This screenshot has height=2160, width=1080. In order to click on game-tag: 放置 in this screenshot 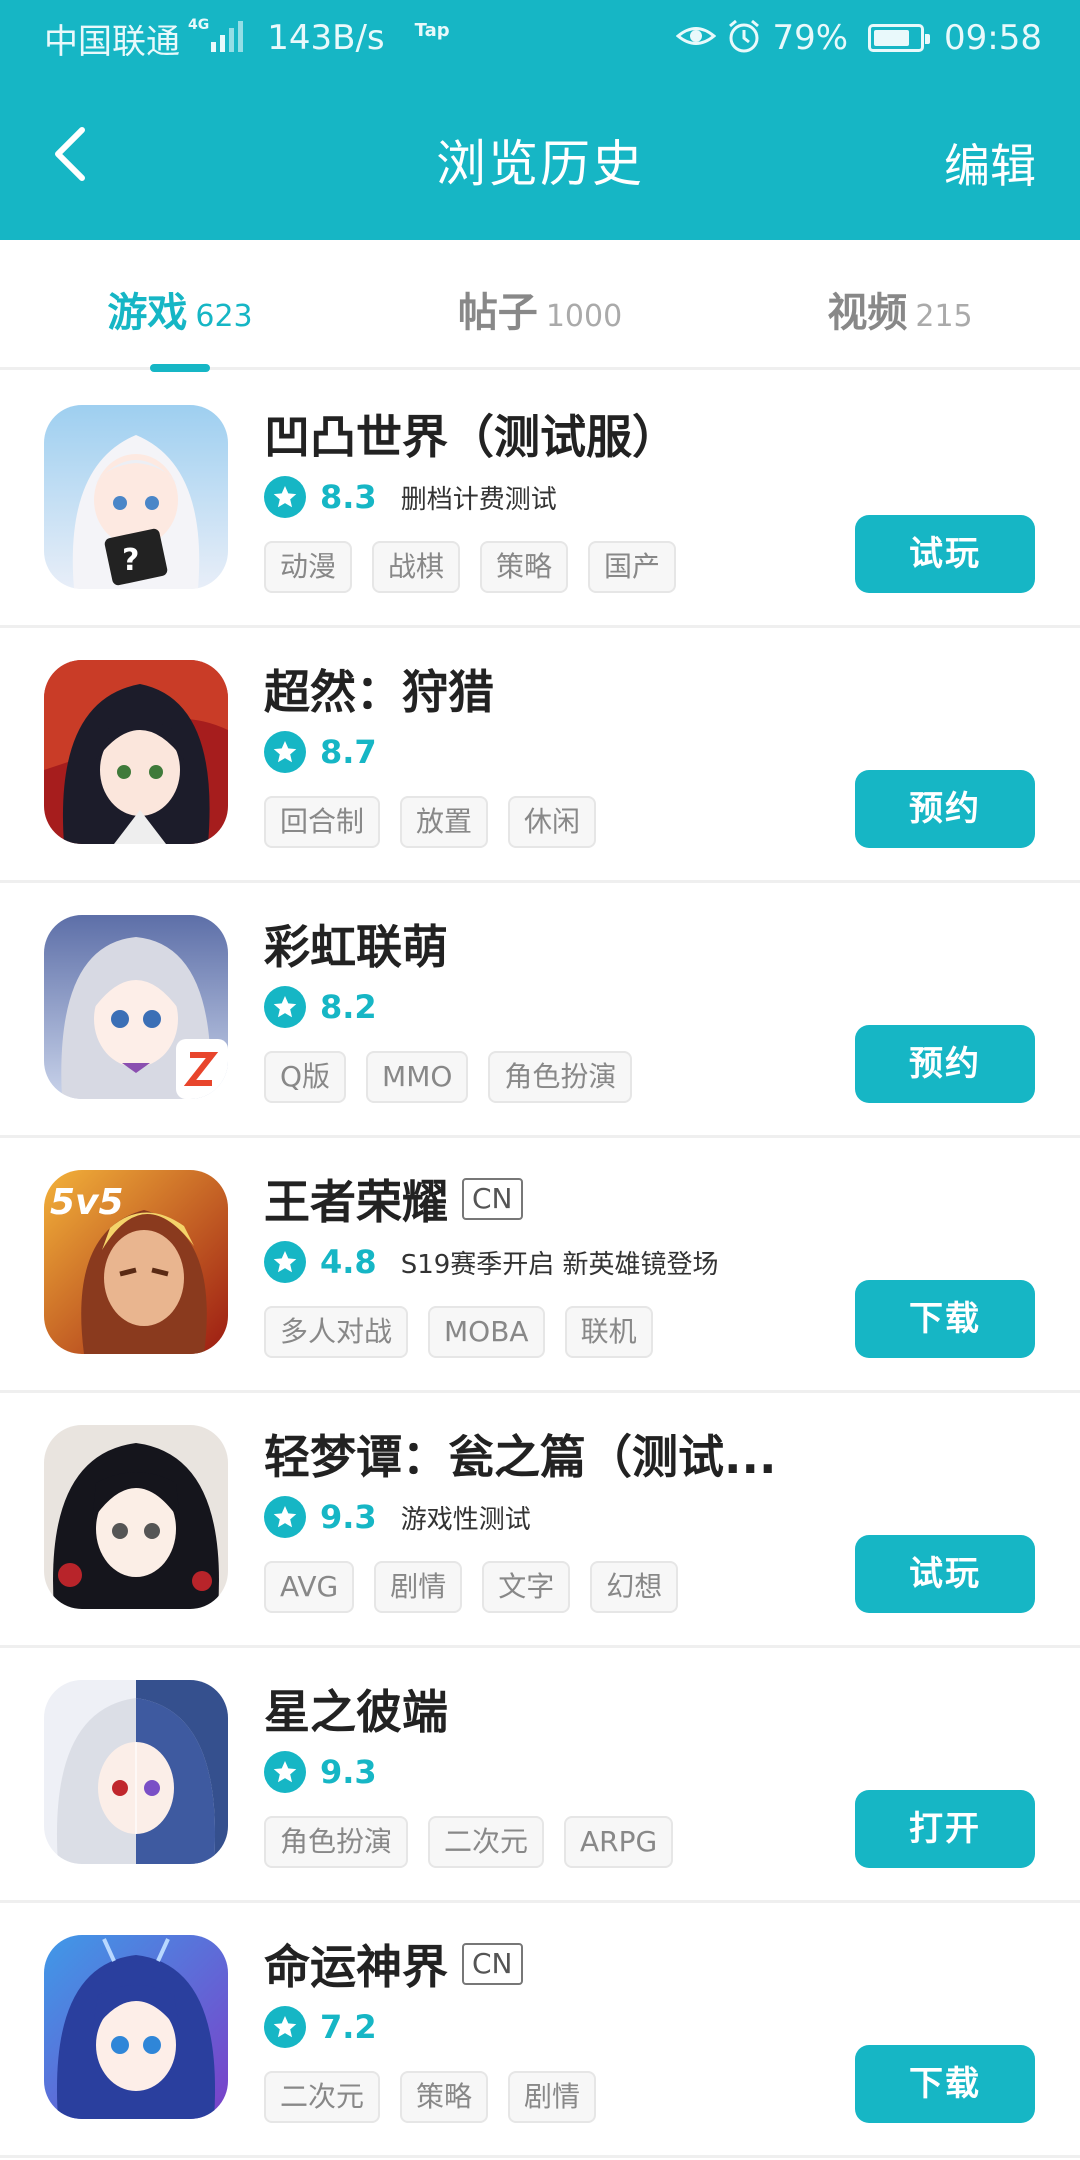, I will do `click(444, 822)`.